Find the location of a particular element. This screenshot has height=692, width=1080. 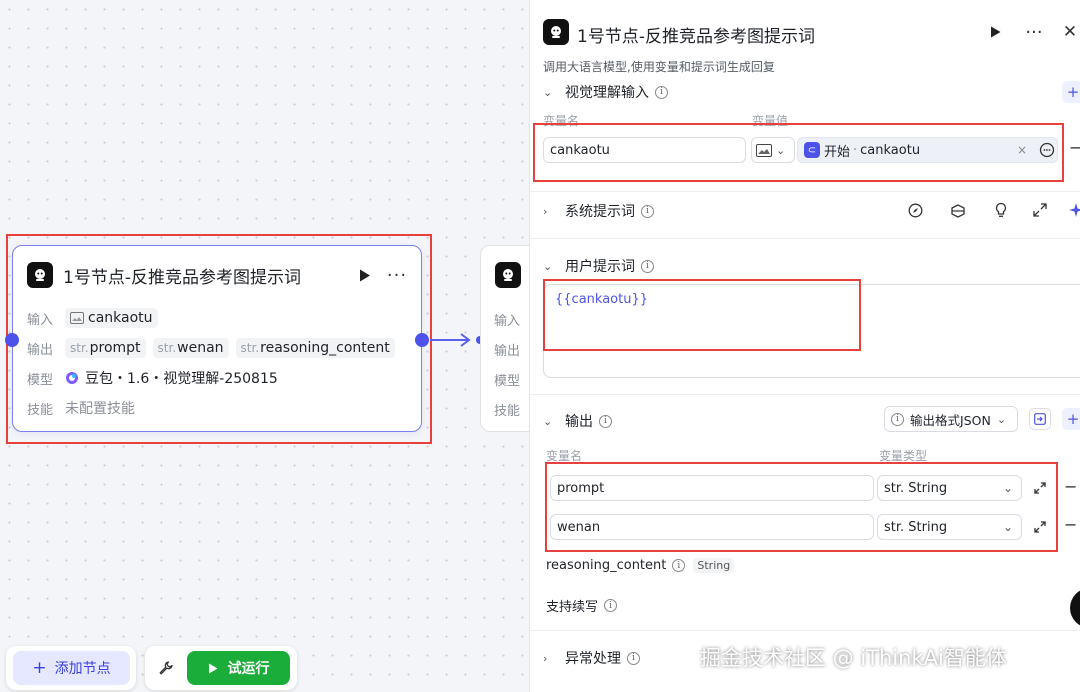

panel-title: 1号节点-反推竞品参考图提示词 is located at coordinates (696, 34).